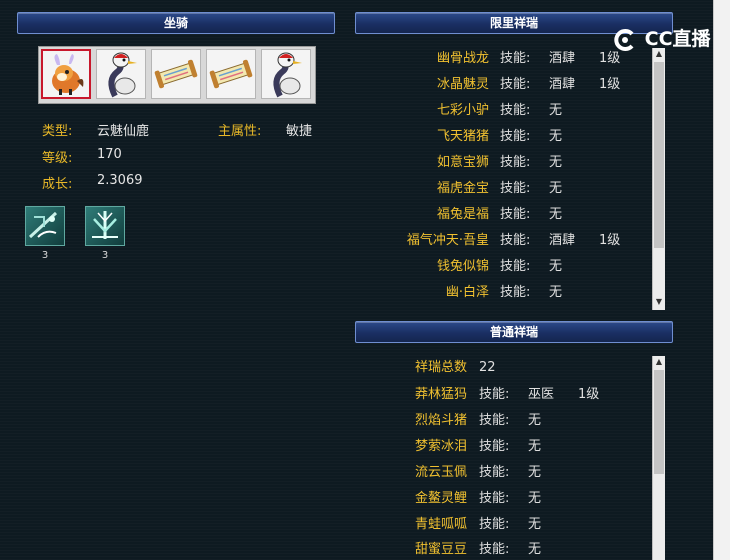 The height and width of the screenshot is (560, 730). I want to click on item-name: 莽林猛犸, so click(440, 394).